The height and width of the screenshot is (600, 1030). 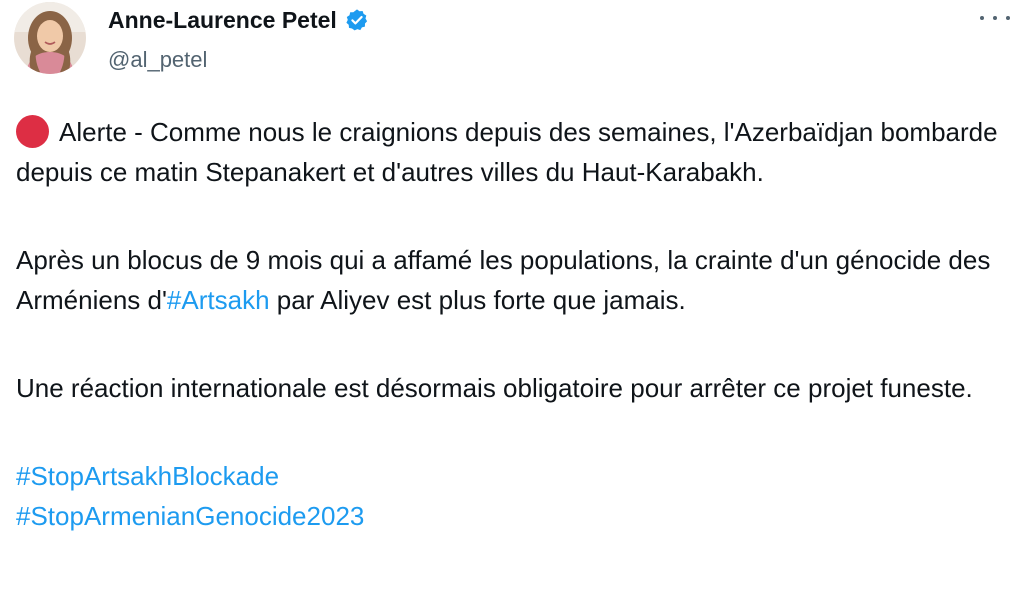 I want to click on avatar, so click(x=50, y=38).